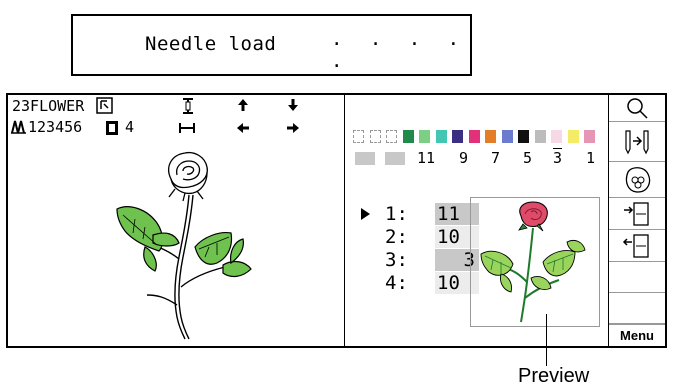  Describe the element at coordinates (423, 260) in the screenshot. I see `needle-row: 3` at that location.